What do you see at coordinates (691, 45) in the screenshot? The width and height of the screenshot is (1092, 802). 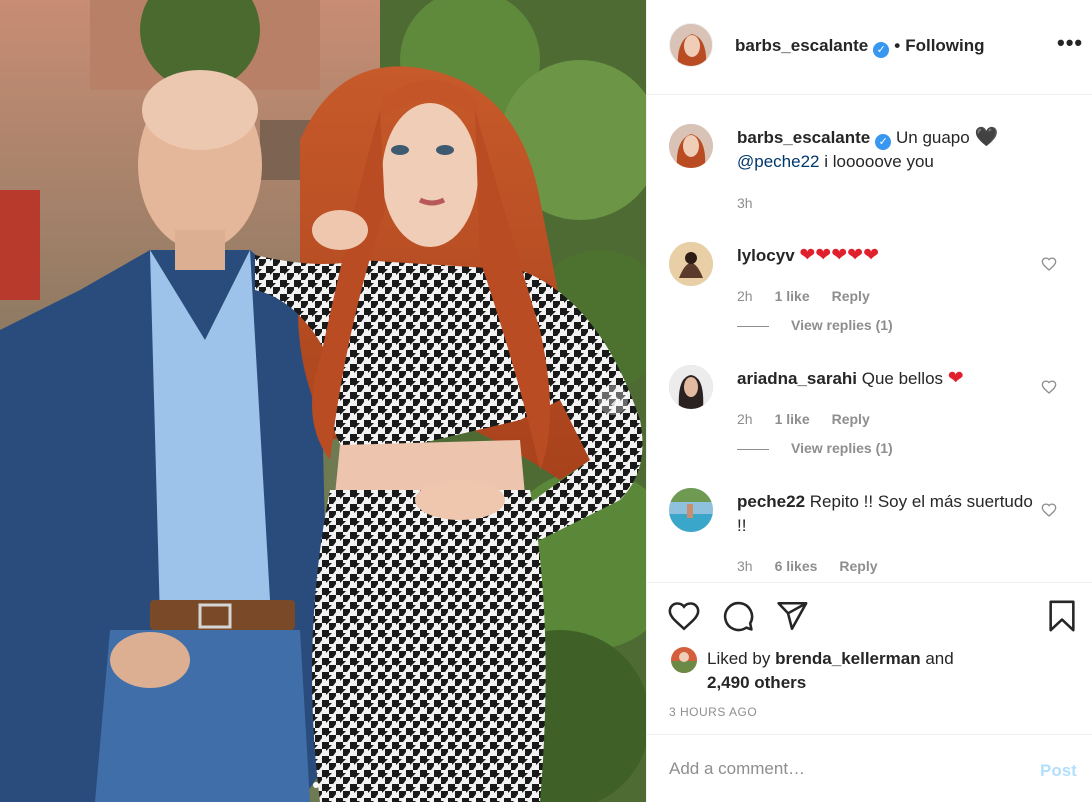 I see `author-avatar` at bounding box center [691, 45].